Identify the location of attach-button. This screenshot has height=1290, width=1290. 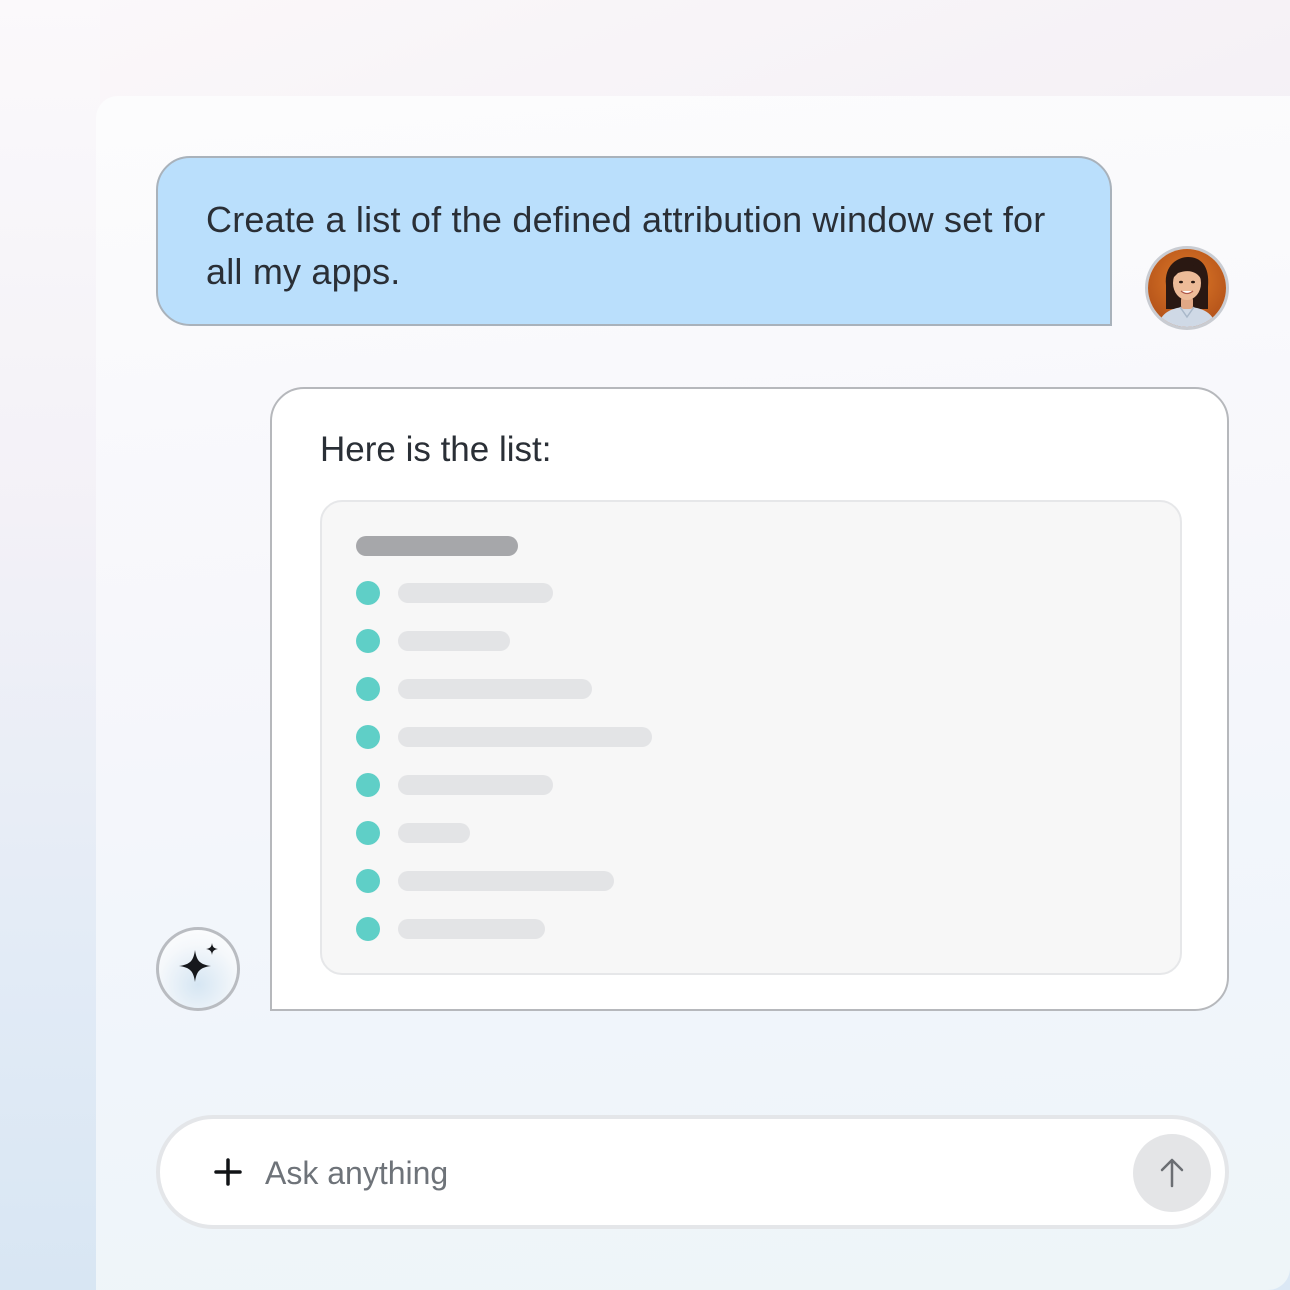
(228, 1172).